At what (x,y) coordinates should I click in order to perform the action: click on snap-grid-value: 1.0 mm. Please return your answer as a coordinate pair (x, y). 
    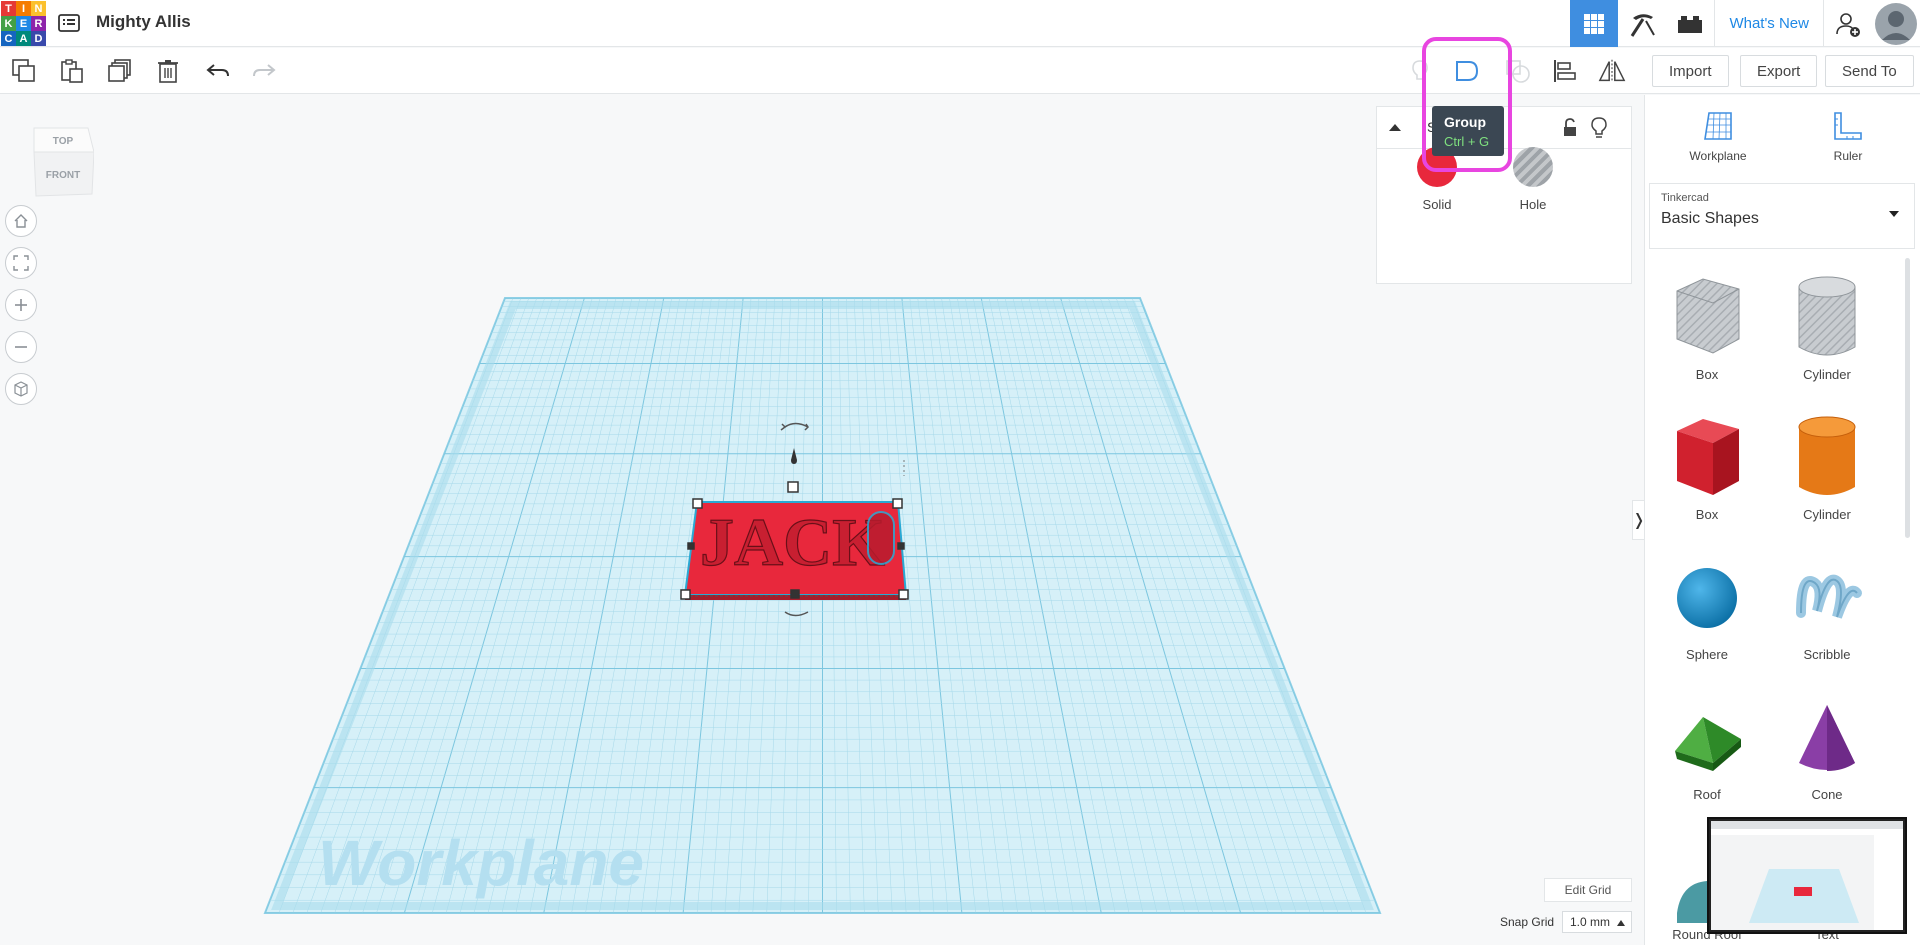
    Looking at the image, I should click on (1590, 922).